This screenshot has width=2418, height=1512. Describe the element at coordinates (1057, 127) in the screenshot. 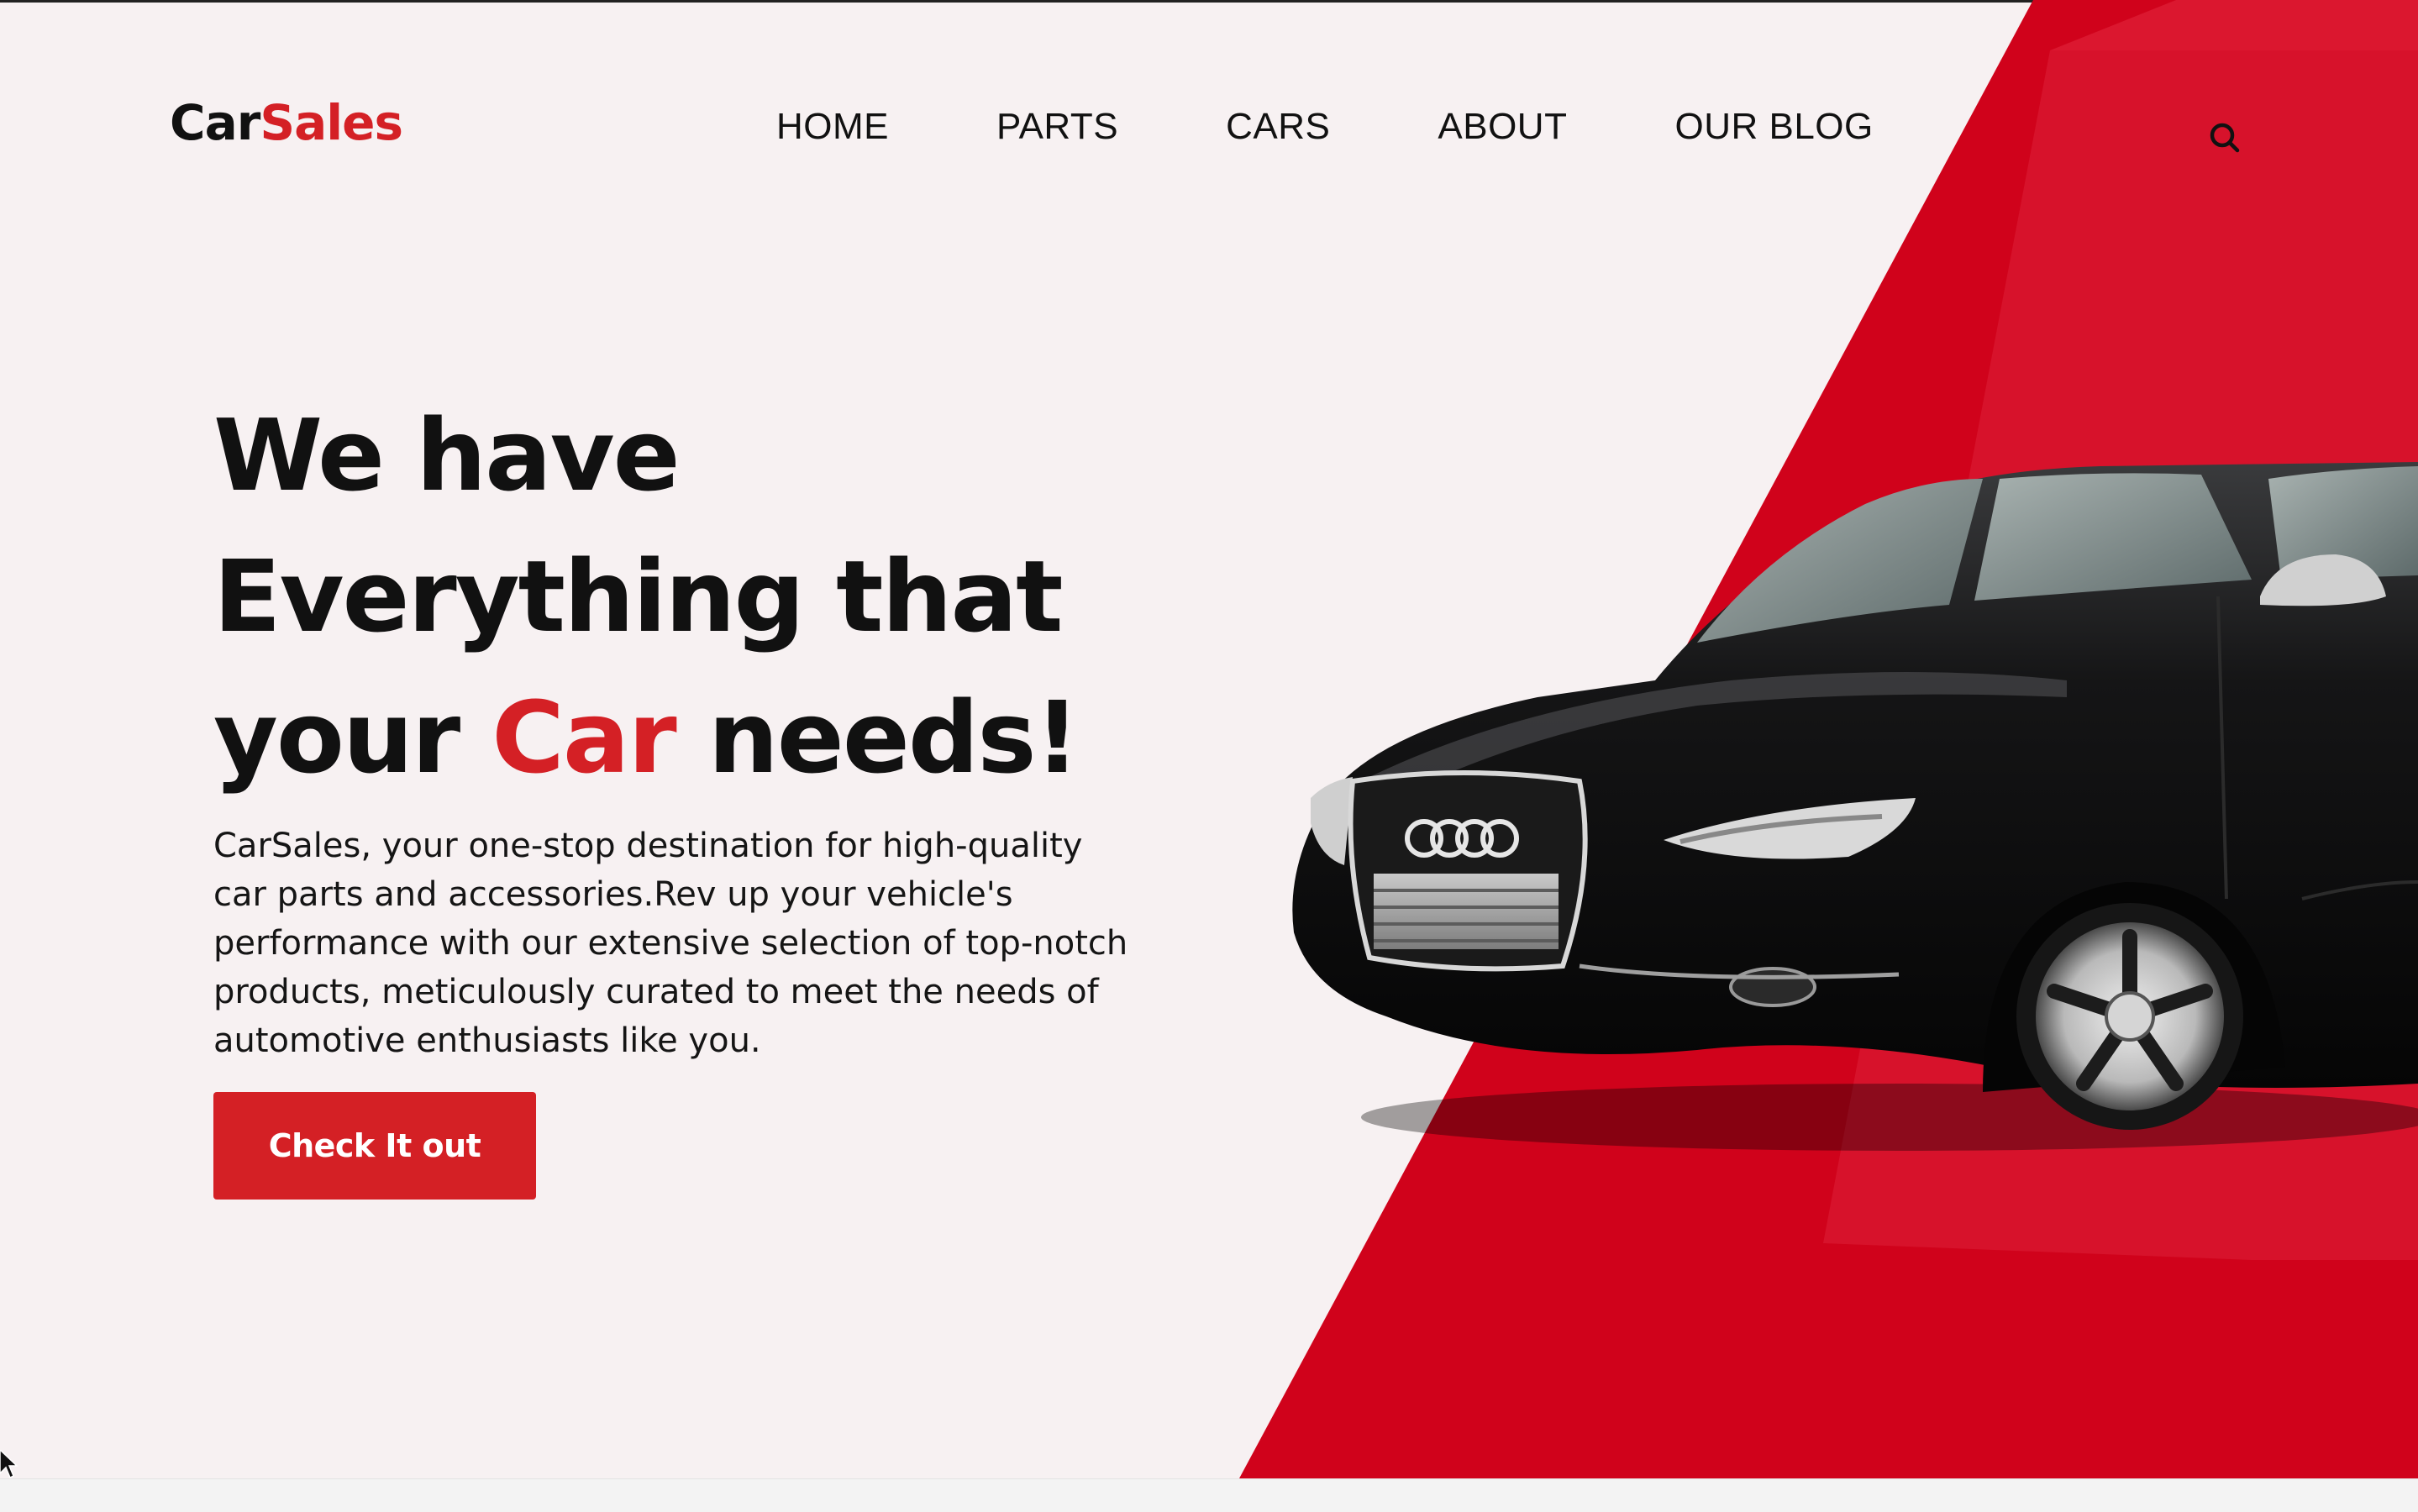

I see `nav-item-parts: PARTS` at that location.